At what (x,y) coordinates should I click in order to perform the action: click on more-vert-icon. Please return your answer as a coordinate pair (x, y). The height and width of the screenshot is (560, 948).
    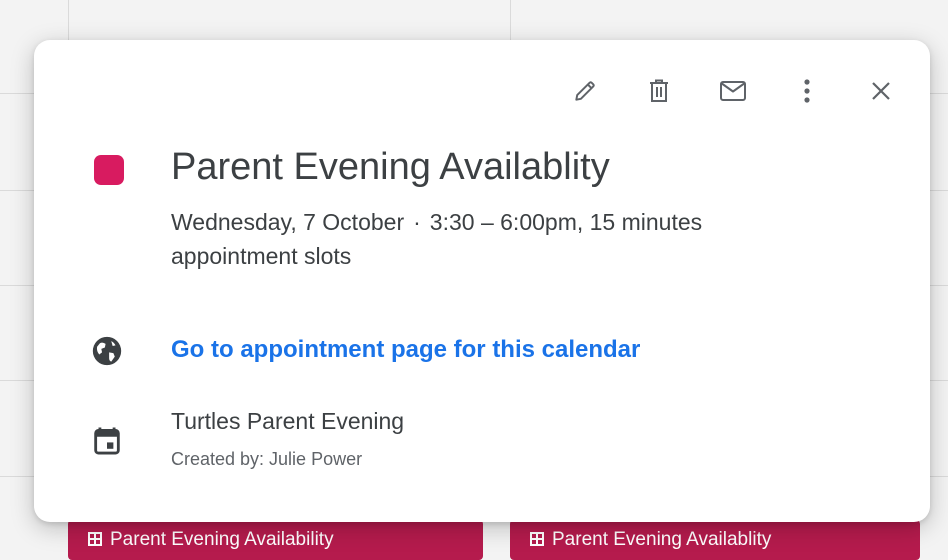
    Looking at the image, I should click on (807, 91).